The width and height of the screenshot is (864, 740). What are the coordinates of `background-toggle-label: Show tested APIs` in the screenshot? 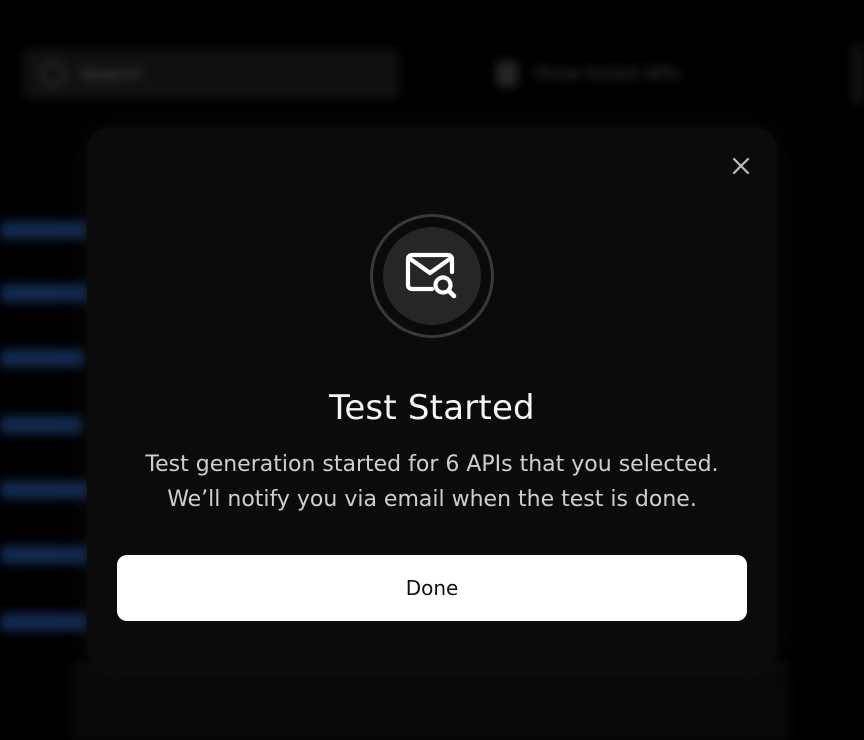 It's located at (607, 74).